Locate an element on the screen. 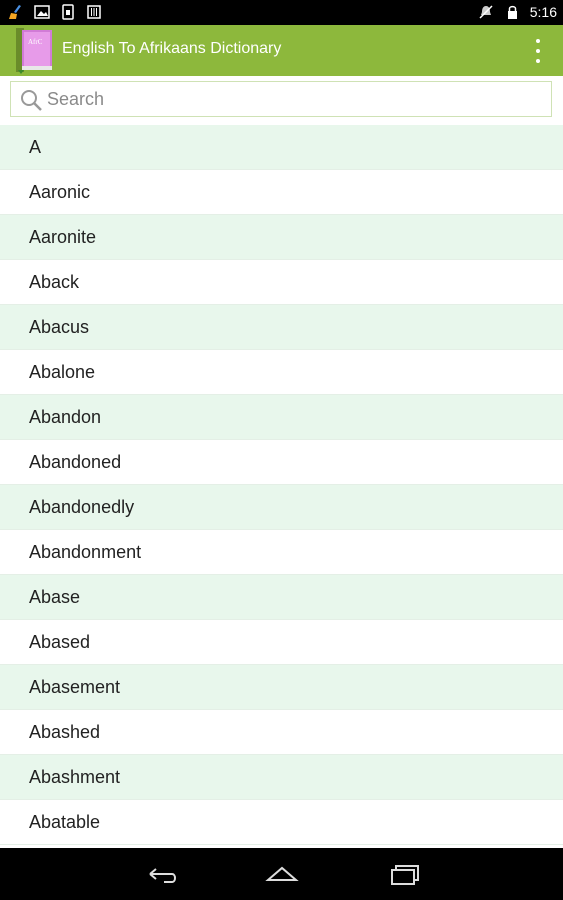 The height and width of the screenshot is (900, 563). sim-card-icon is located at coordinates (68, 12).